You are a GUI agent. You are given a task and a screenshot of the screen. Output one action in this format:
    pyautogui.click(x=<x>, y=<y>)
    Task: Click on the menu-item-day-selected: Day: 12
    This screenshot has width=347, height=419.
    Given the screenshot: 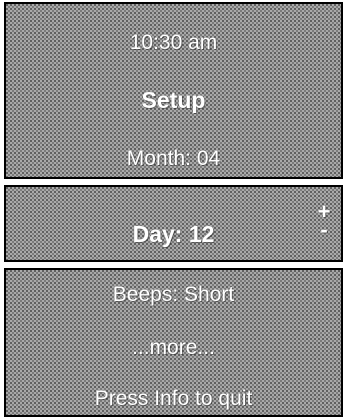 What is the action you would take?
    pyautogui.click(x=173, y=234)
    